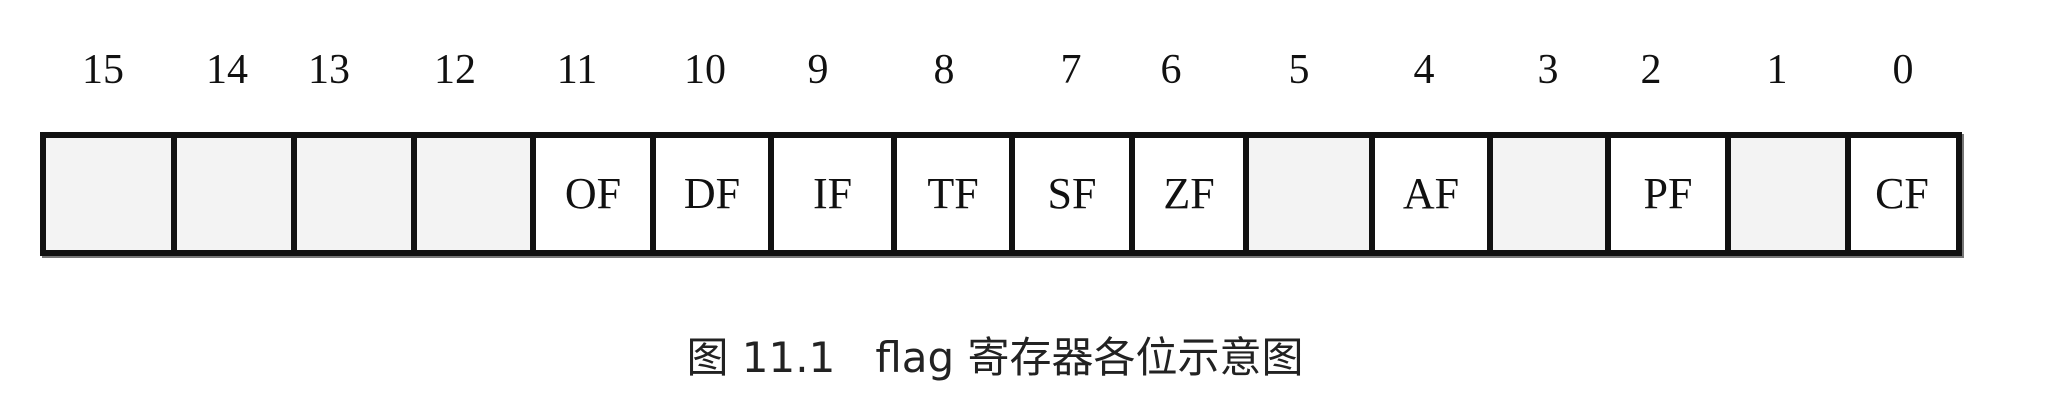 This screenshot has height=410, width=2050. Describe the element at coordinates (1309, 194) in the screenshot. I see `bit-5-cell` at that location.